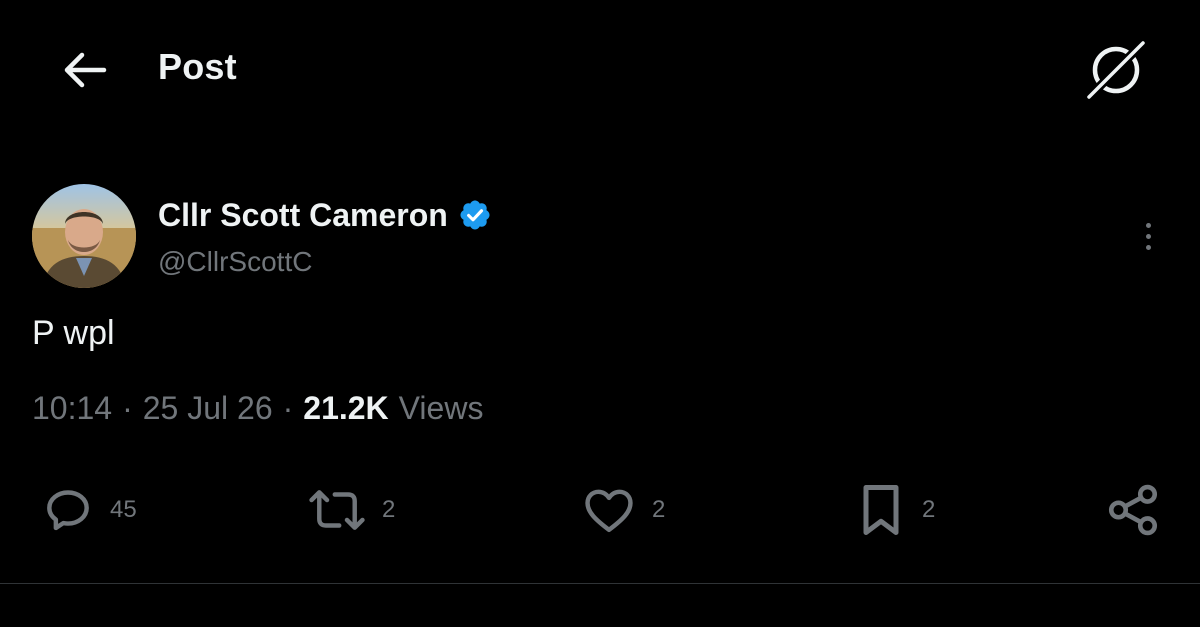 The height and width of the screenshot is (627, 1200). What do you see at coordinates (197, 66) in the screenshot?
I see `page-title: Post` at bounding box center [197, 66].